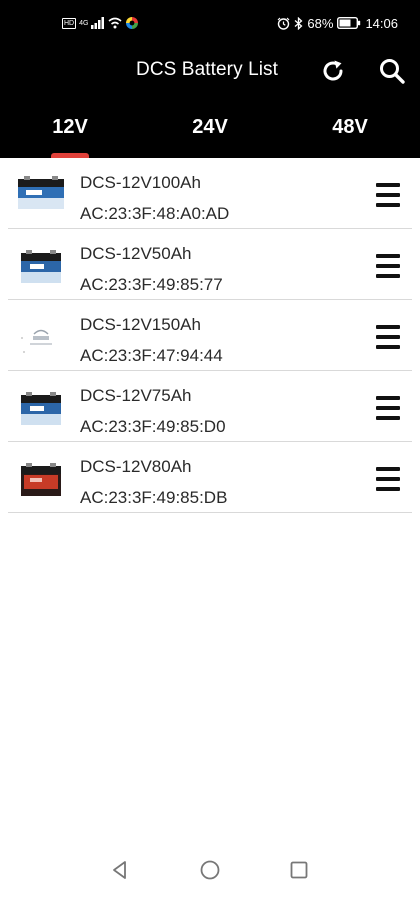 This screenshot has width=420, height=900. What do you see at coordinates (210, 23) in the screenshot?
I see `status-bar: HD 4G 68% 14:06` at bounding box center [210, 23].